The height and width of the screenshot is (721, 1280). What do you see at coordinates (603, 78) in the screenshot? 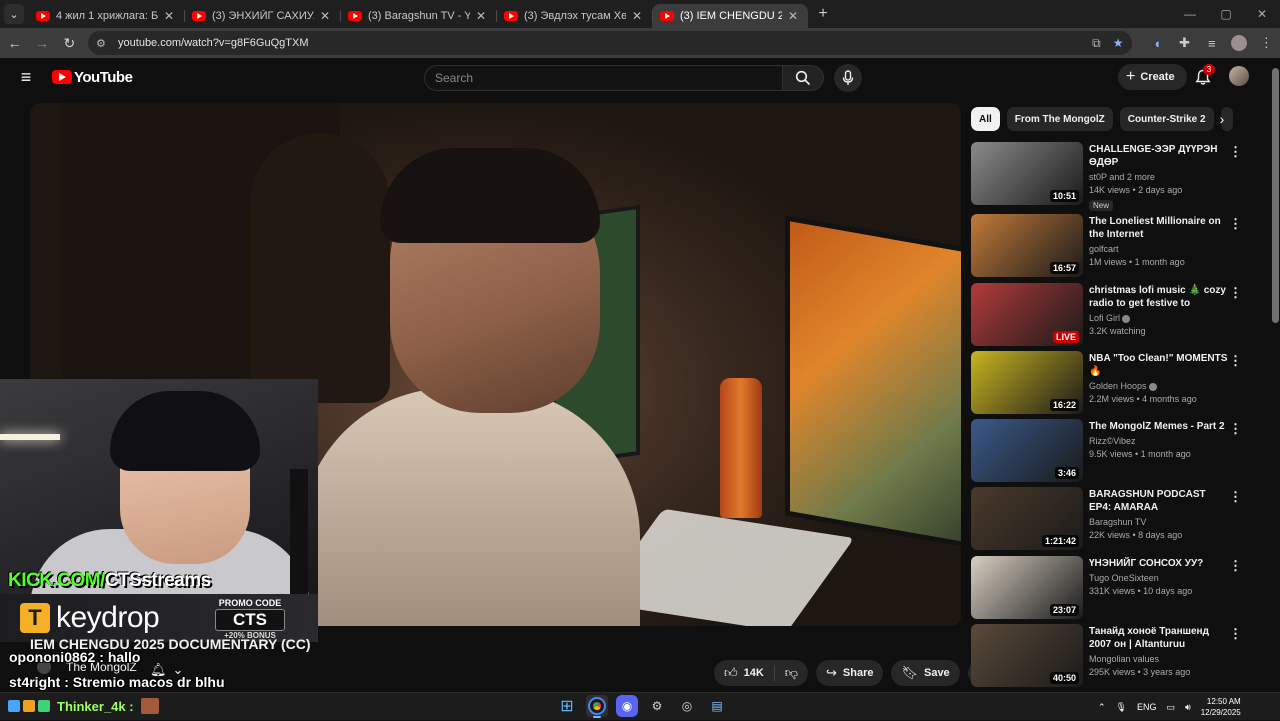
I see `search-input` at bounding box center [603, 78].